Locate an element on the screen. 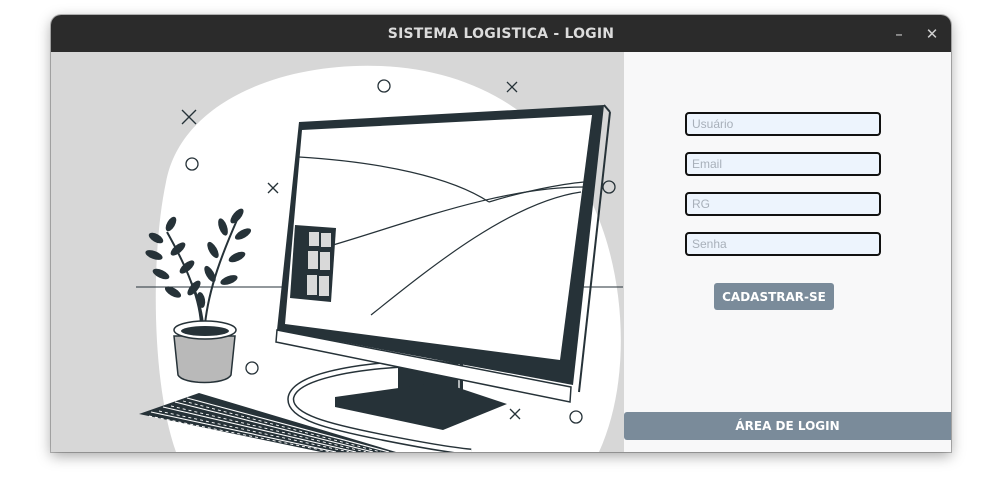 The width and height of the screenshot is (1000, 477). minimize-icon: – is located at coordinates (899, 33).